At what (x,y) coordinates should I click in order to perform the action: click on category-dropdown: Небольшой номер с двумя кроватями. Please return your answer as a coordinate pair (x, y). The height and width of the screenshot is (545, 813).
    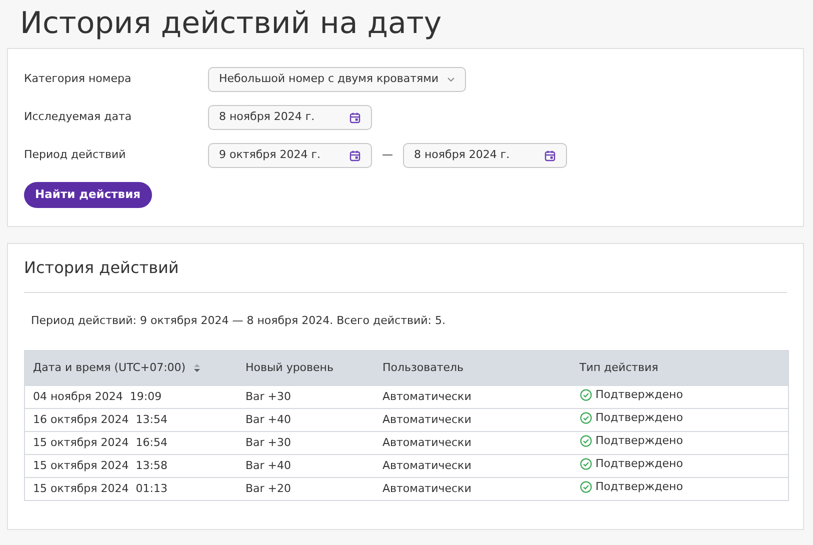
    Looking at the image, I should click on (337, 79).